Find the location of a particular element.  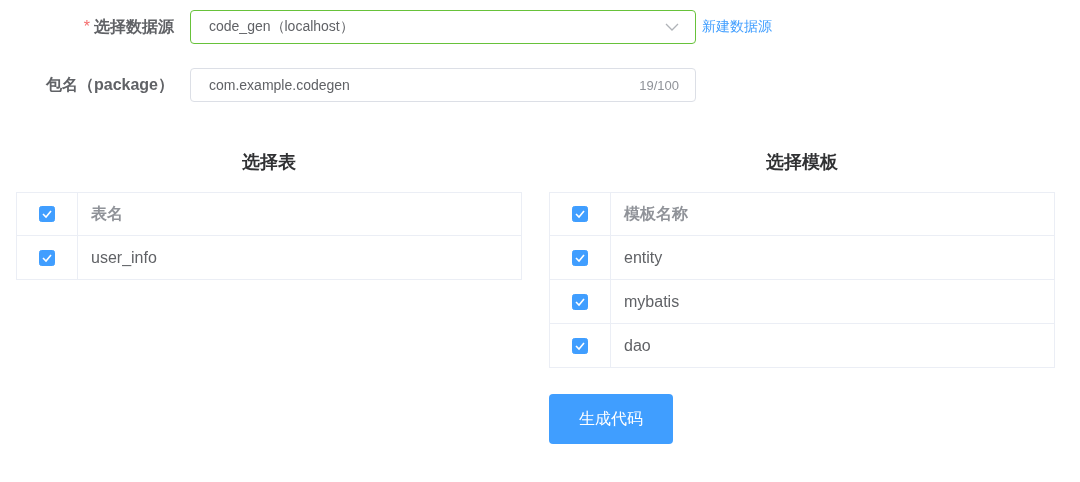

character-counter: 19/100 is located at coordinates (659, 85).